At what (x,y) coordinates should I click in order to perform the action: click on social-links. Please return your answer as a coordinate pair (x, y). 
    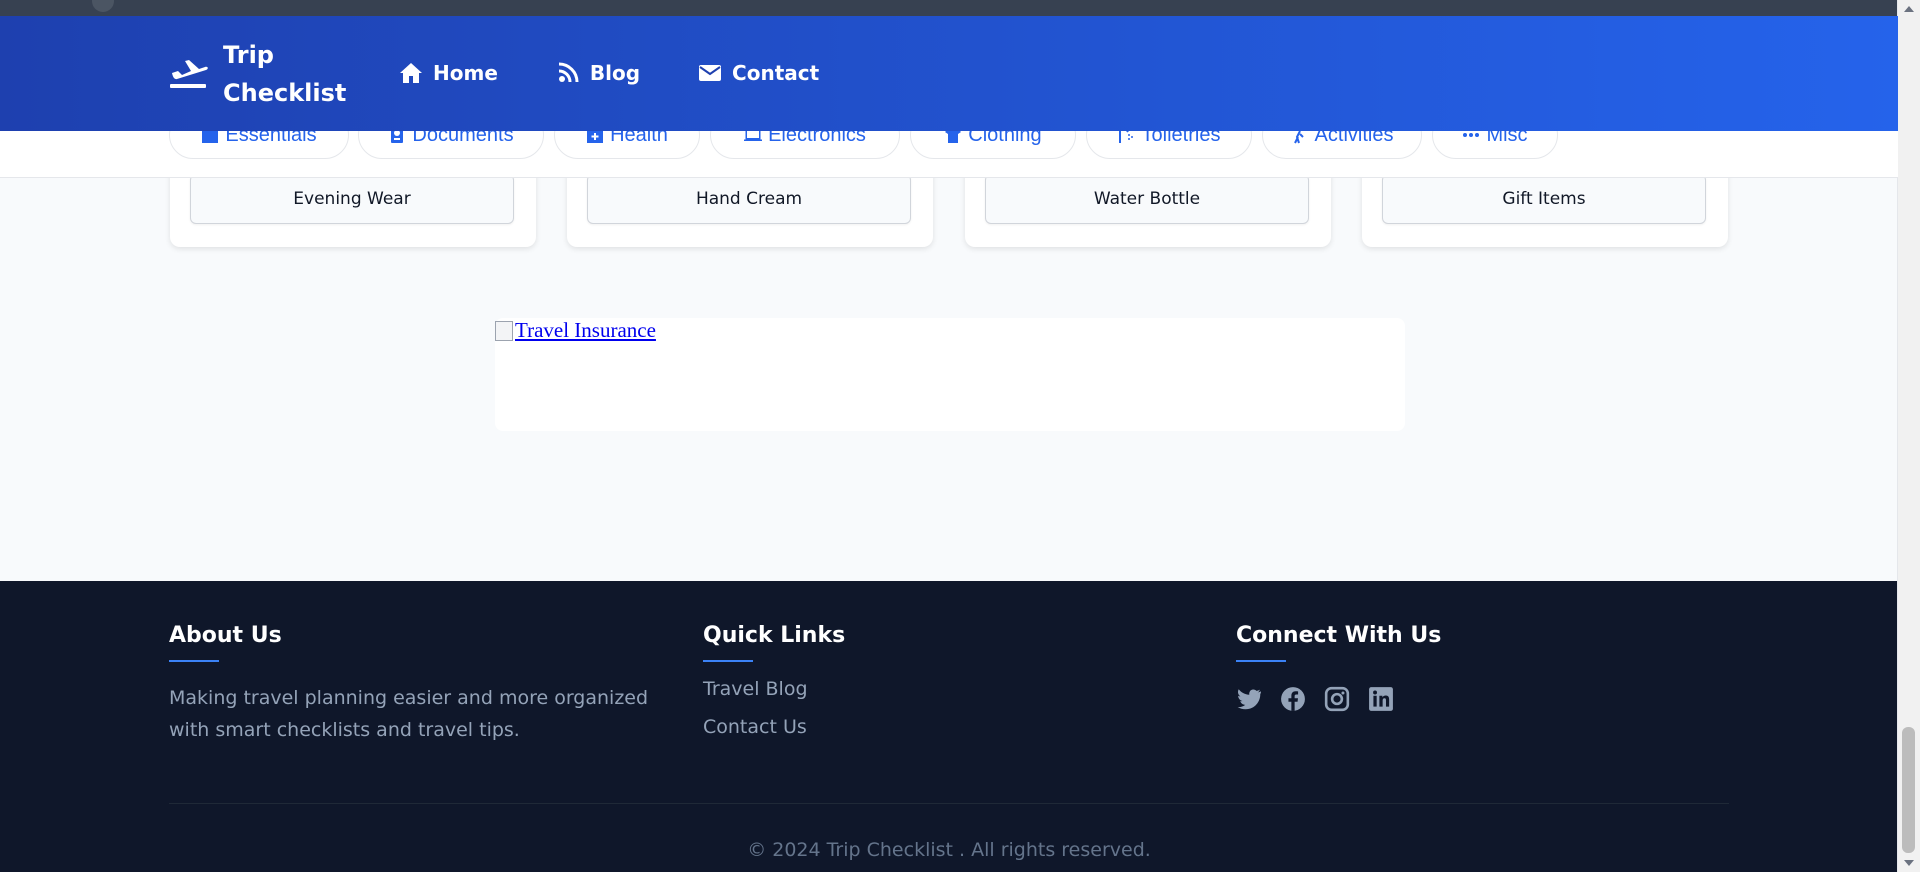
    Looking at the image, I should click on (1338, 699).